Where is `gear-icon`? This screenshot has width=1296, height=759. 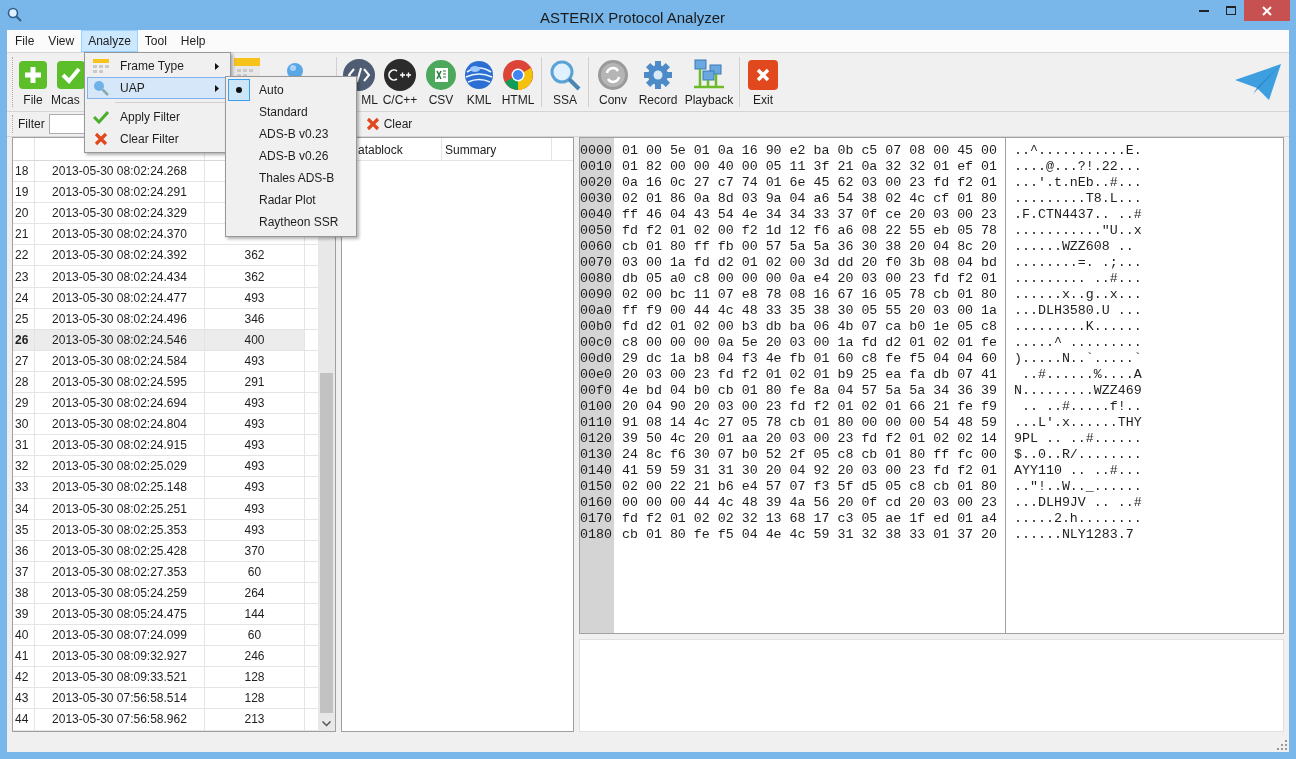
gear-icon is located at coordinates (658, 75).